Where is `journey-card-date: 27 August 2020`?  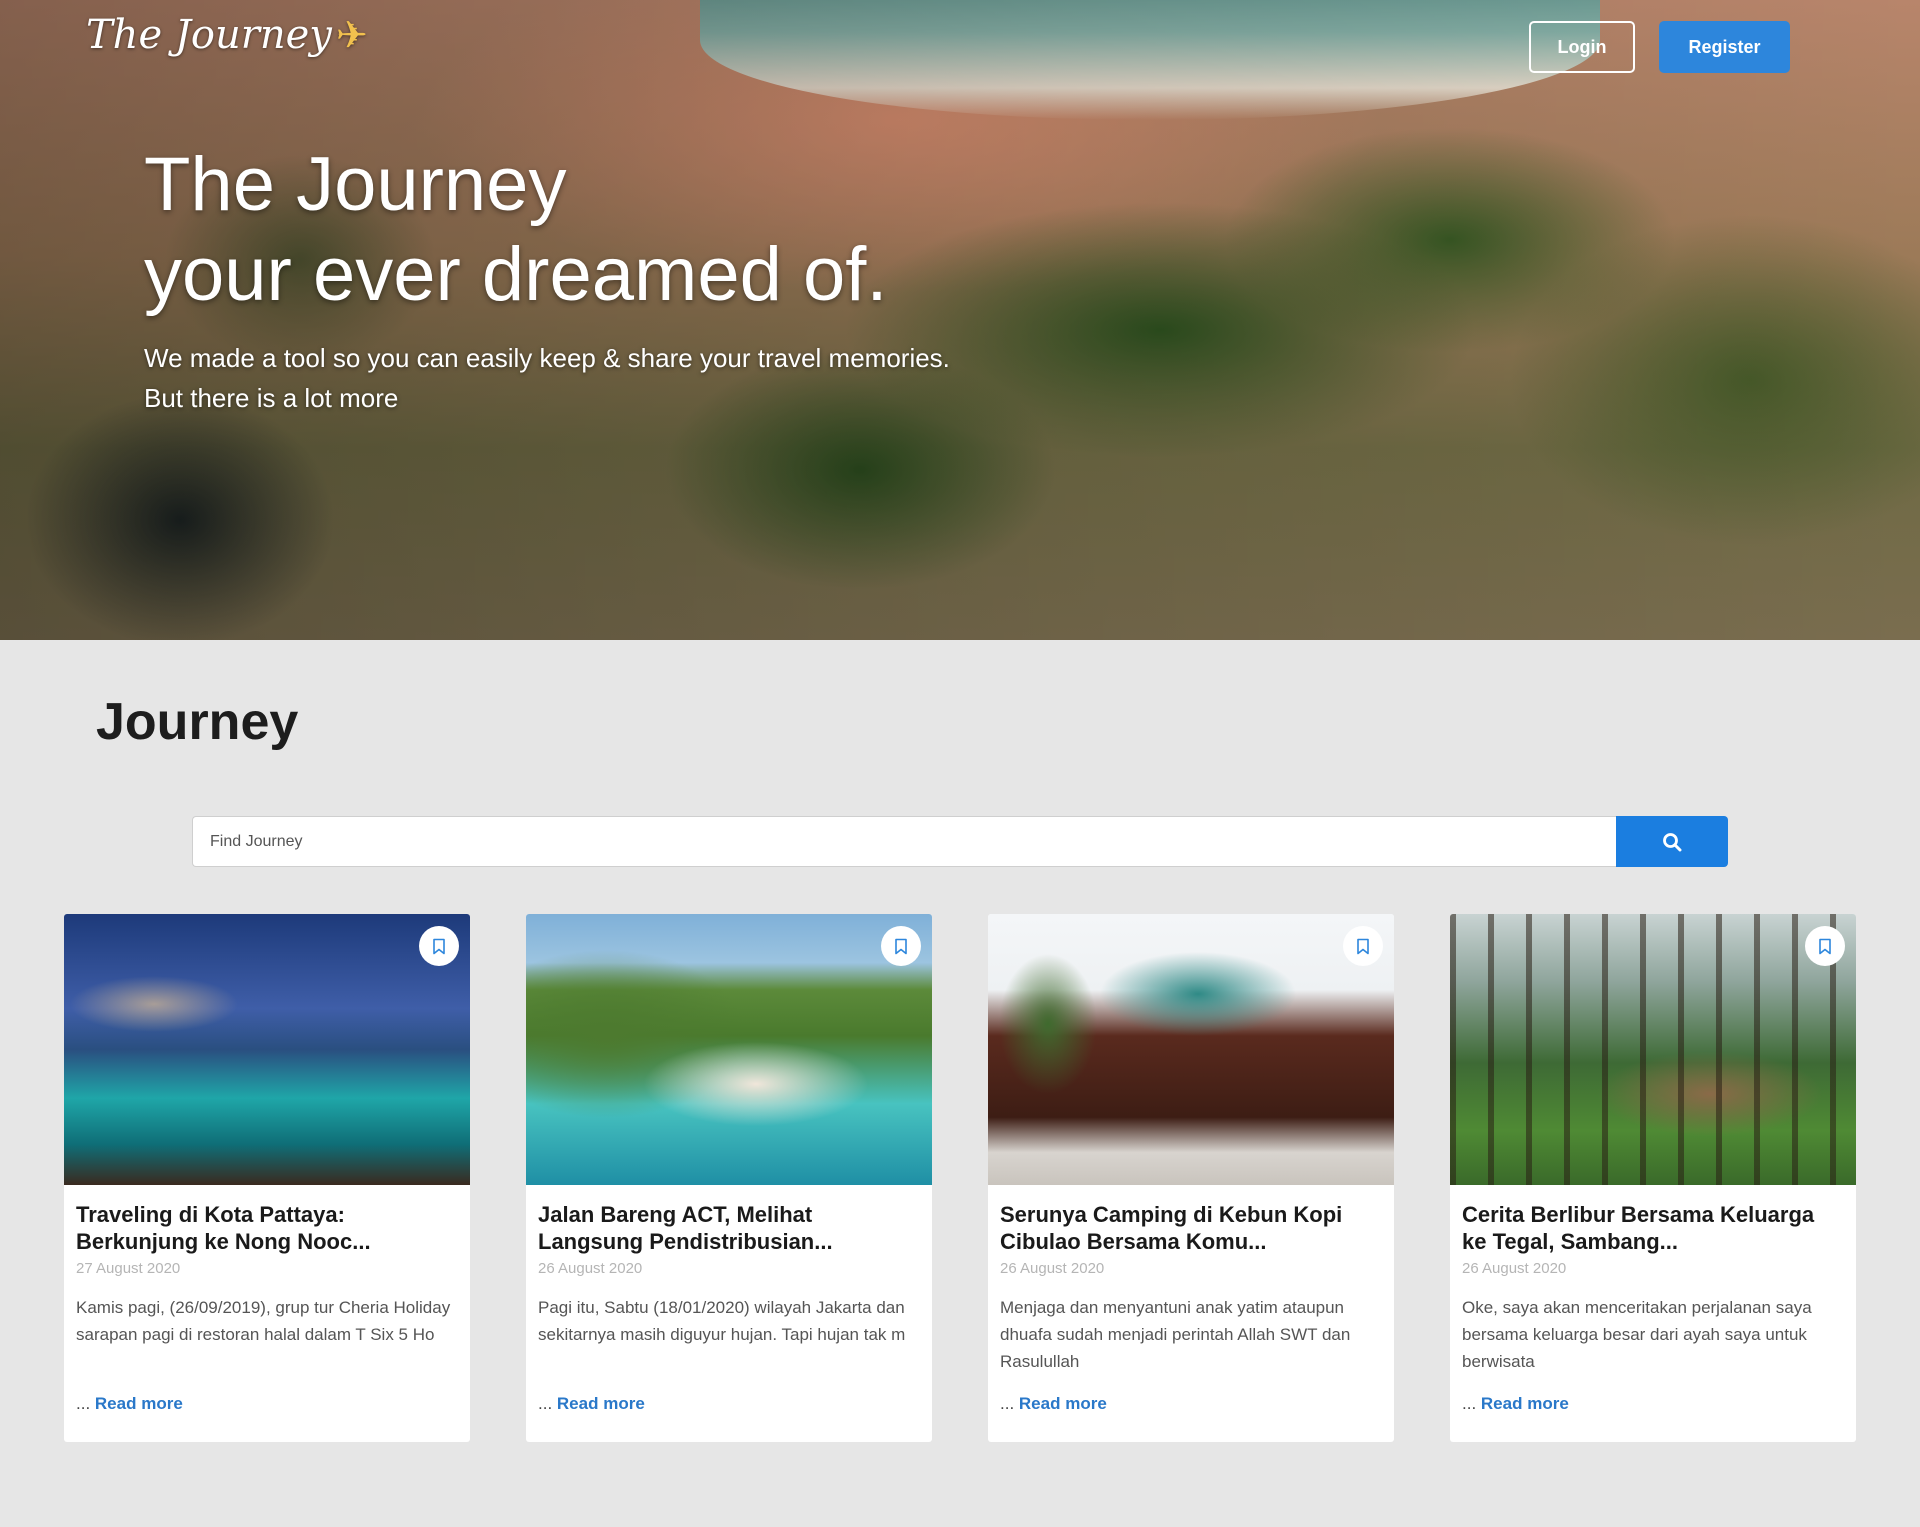
journey-card-date: 27 August 2020 is located at coordinates (128, 1268).